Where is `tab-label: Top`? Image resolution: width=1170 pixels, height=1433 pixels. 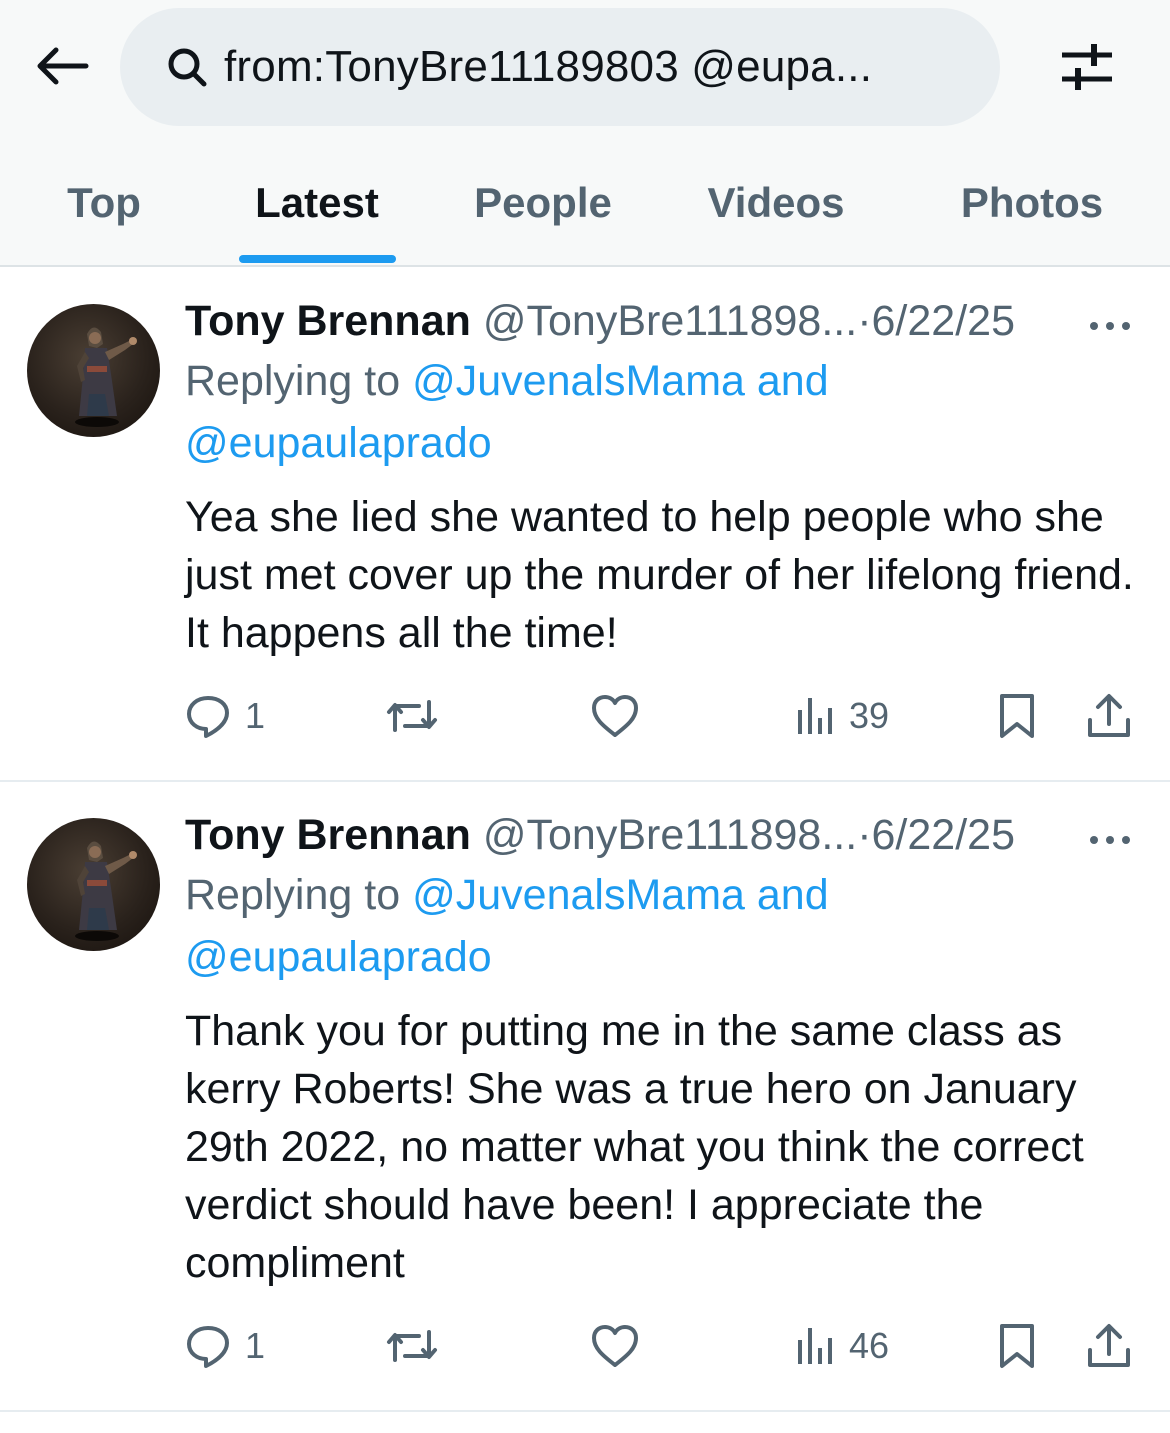
tab-label: Top is located at coordinates (104, 202).